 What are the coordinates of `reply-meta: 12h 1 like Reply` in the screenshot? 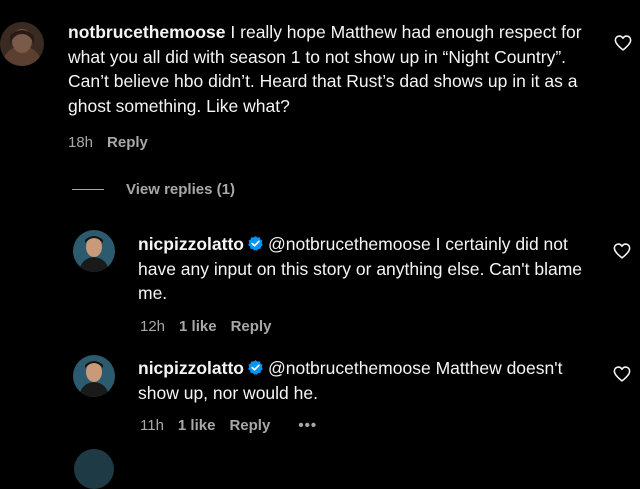 It's located at (213, 326).